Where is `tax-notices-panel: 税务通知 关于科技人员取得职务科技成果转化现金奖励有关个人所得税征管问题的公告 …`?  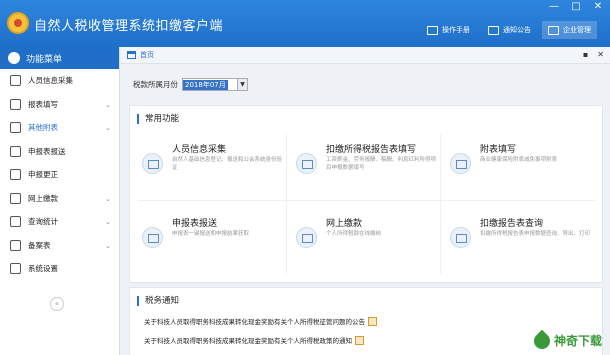
tax-notices-panel: 税务通知 关于科技人员取得职务科技成果转化现金奖励有关个人所得税征管问题的公告 … is located at coordinates (366, 321).